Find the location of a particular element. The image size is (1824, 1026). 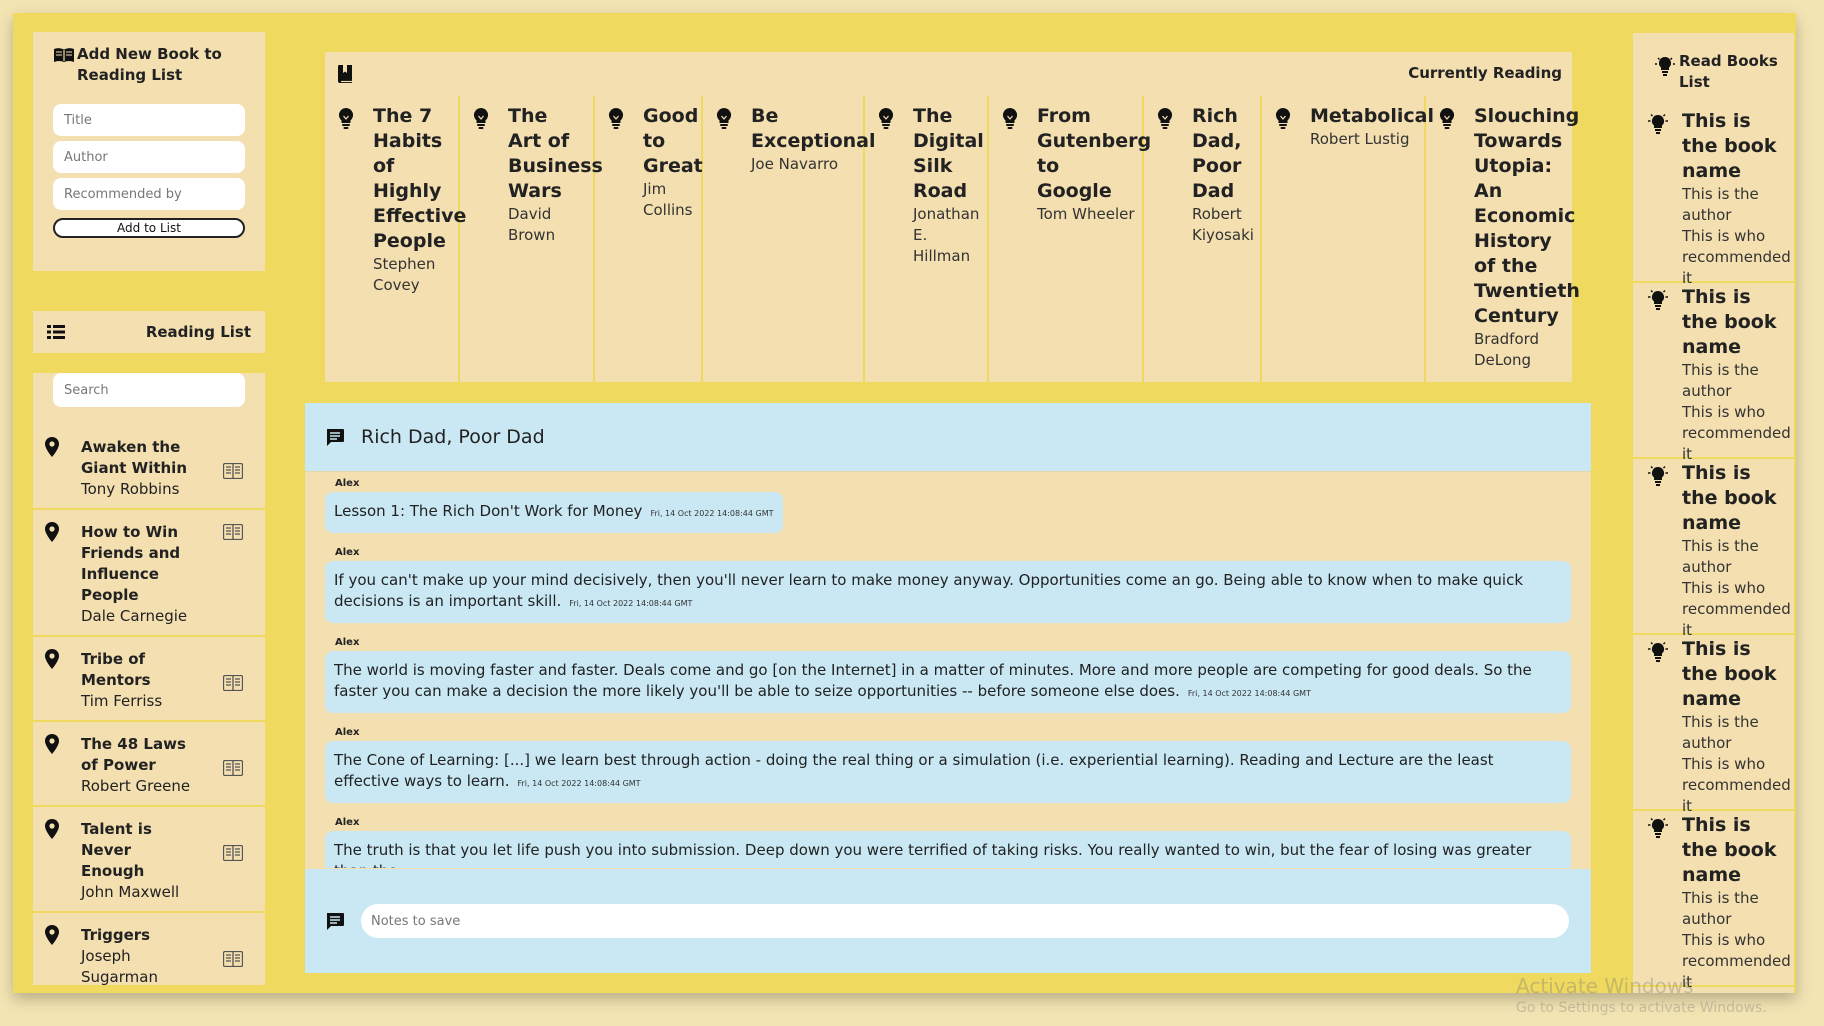

current-book: Be Exceptional Joe Navarro is located at coordinates (789, 239).